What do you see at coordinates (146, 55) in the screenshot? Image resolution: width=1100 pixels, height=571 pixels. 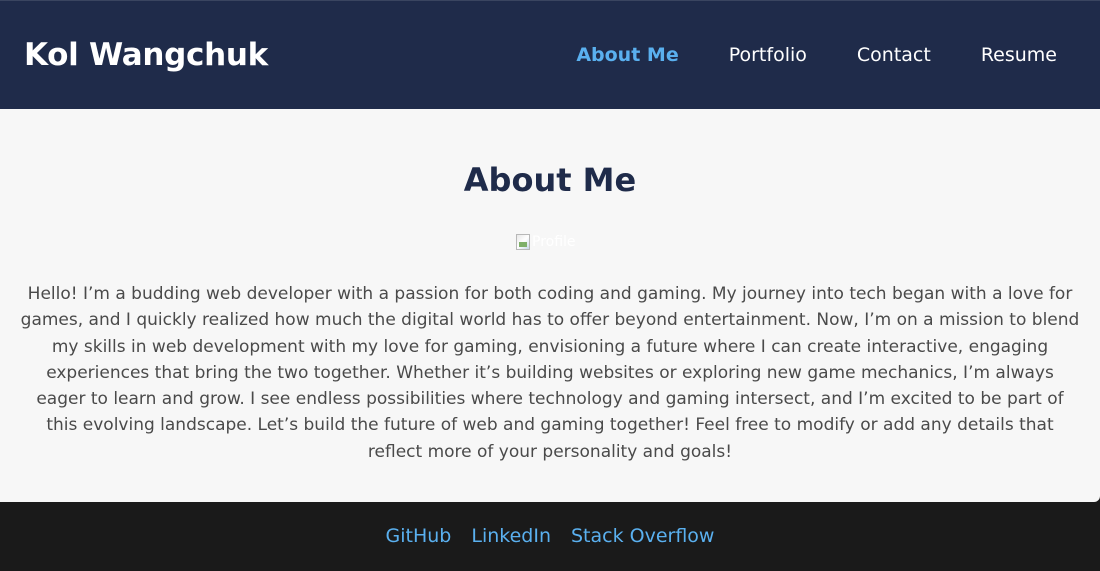 I see `site-title: Kol Wangchuk` at bounding box center [146, 55].